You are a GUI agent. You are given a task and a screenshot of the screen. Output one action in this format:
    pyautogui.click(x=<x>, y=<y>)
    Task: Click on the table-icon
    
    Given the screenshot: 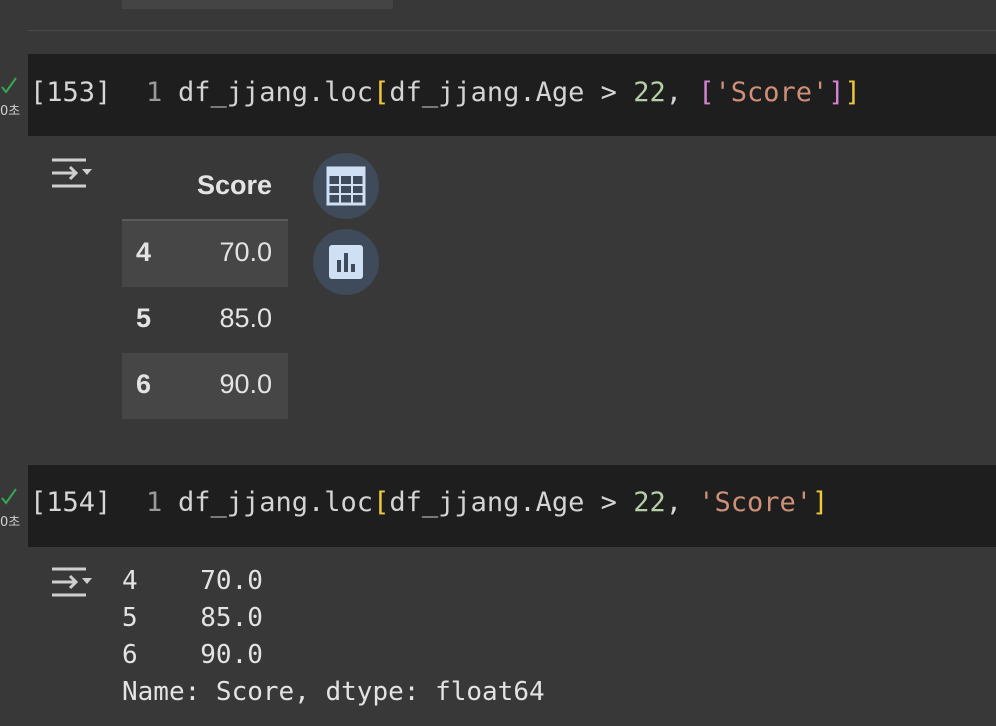 What is the action you would take?
    pyautogui.click(x=346, y=186)
    